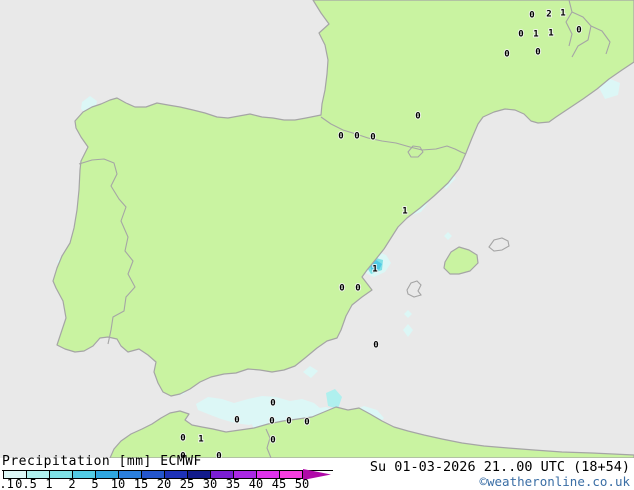  Describe the element at coordinates (118, 483) in the screenshot. I see `colorbar-tick: 10` at that location.